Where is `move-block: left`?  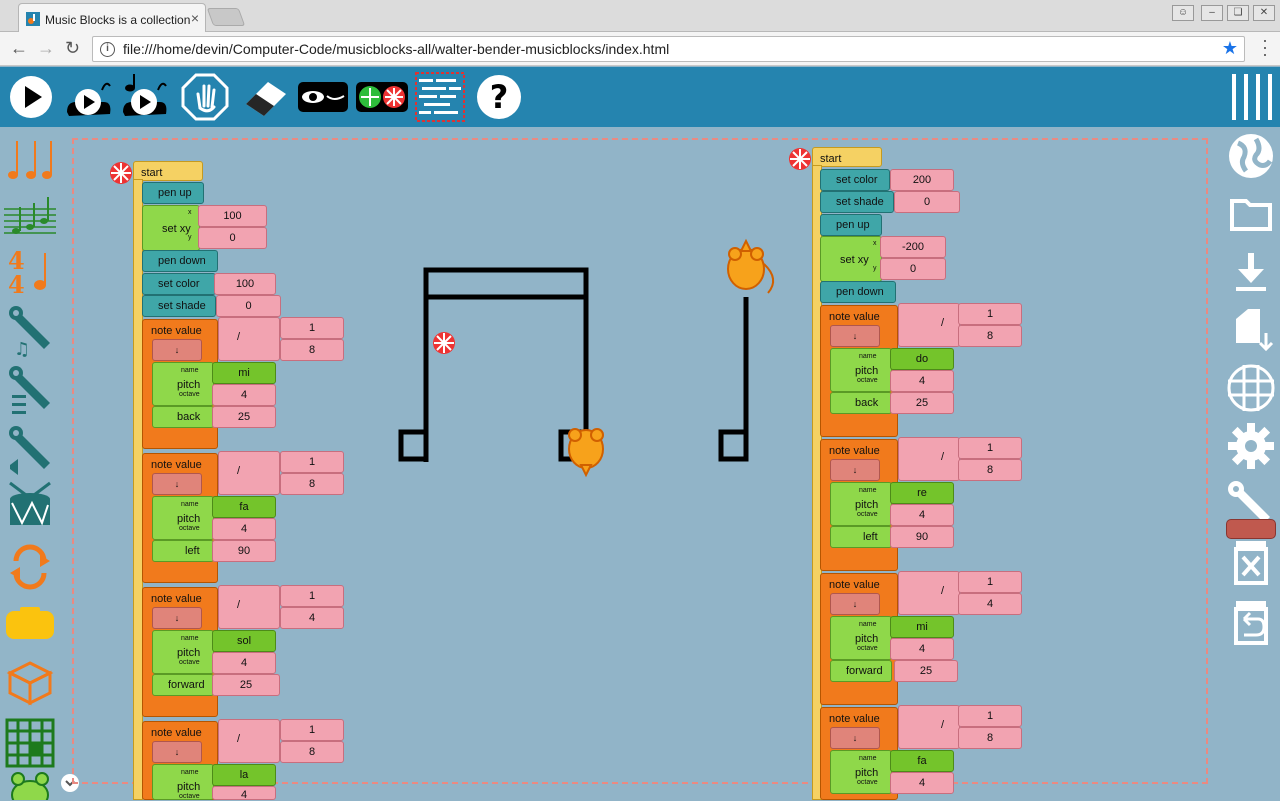 move-block: left is located at coordinates (861, 537).